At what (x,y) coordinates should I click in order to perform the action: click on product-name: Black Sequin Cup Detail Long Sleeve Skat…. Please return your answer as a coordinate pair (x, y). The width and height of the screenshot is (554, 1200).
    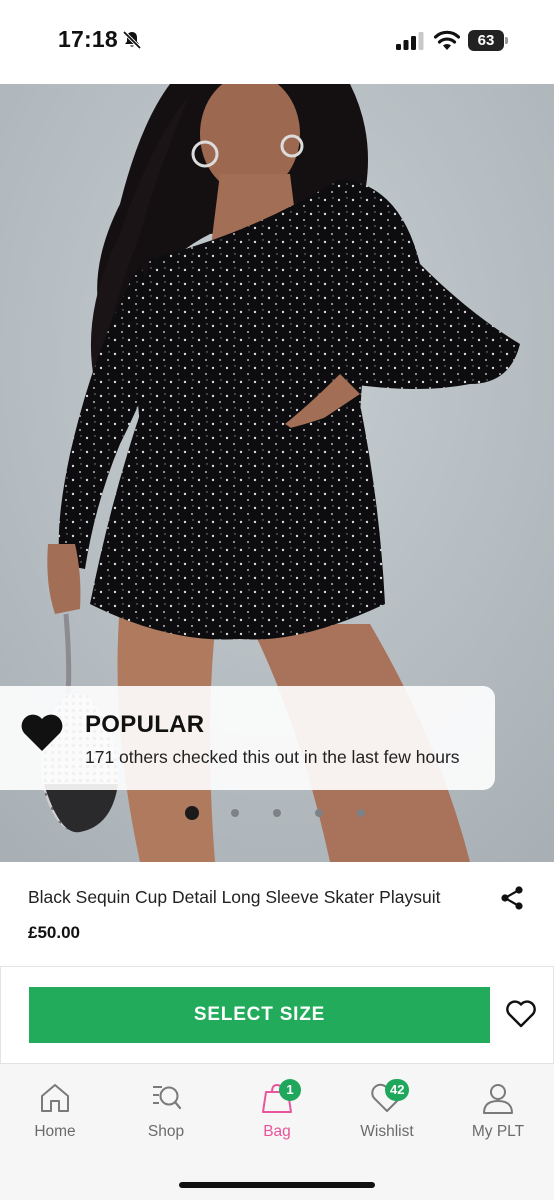
    Looking at the image, I should click on (234, 897).